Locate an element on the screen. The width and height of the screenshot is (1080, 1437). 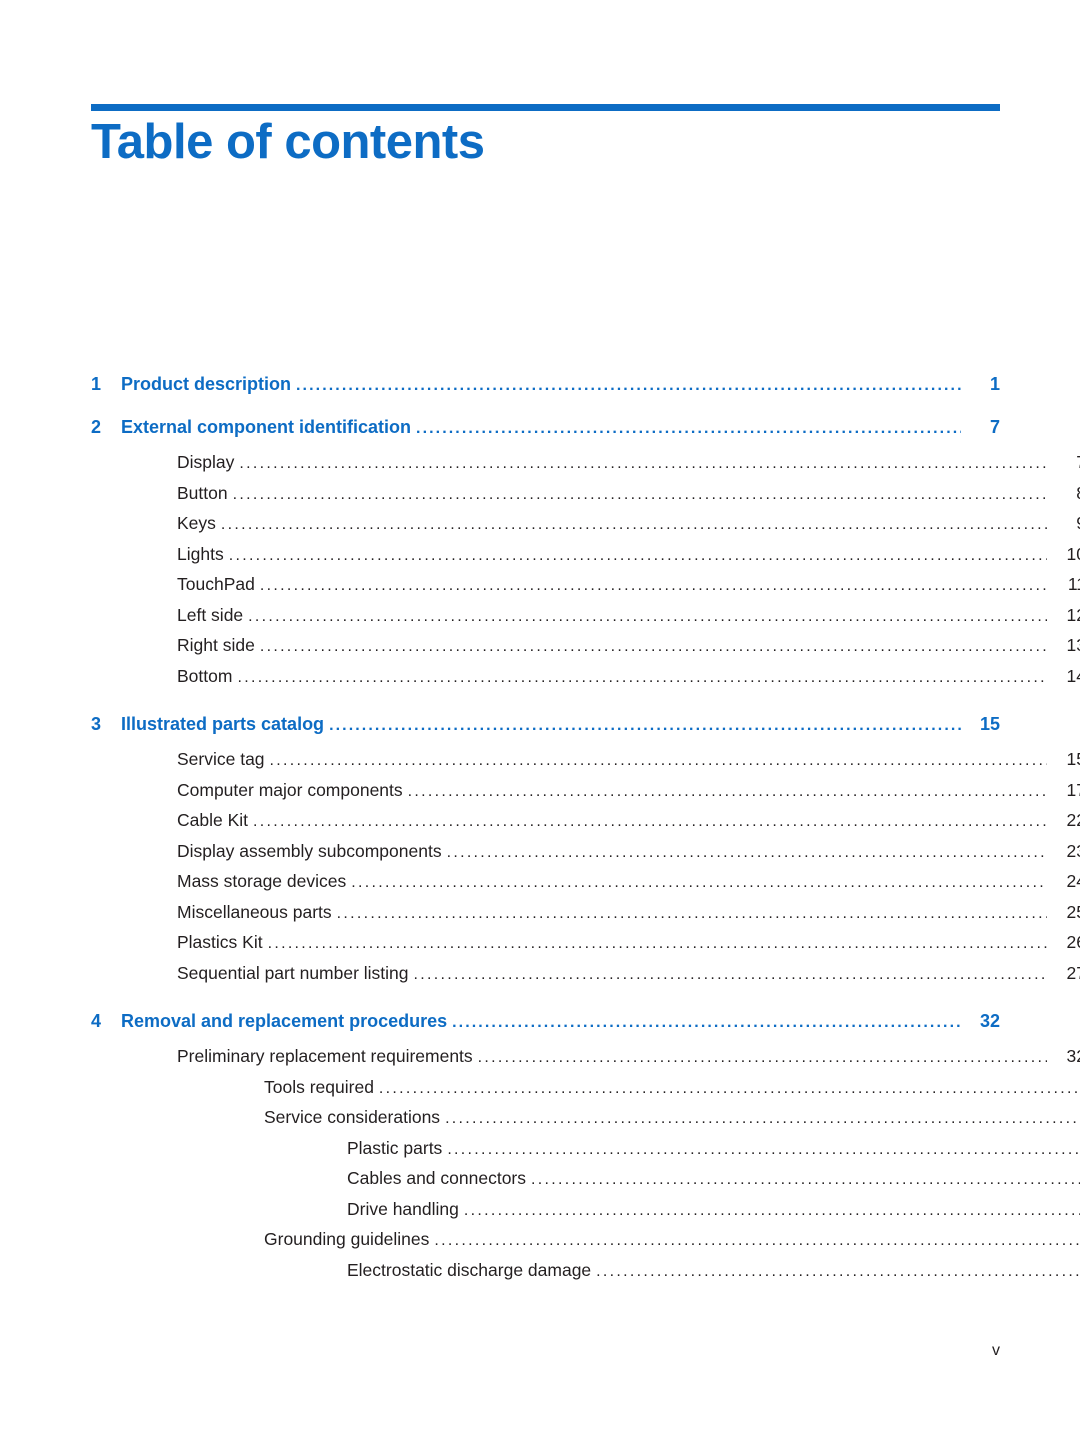
toc-entry-label: Tools required is located at coordinates (319, 1086).